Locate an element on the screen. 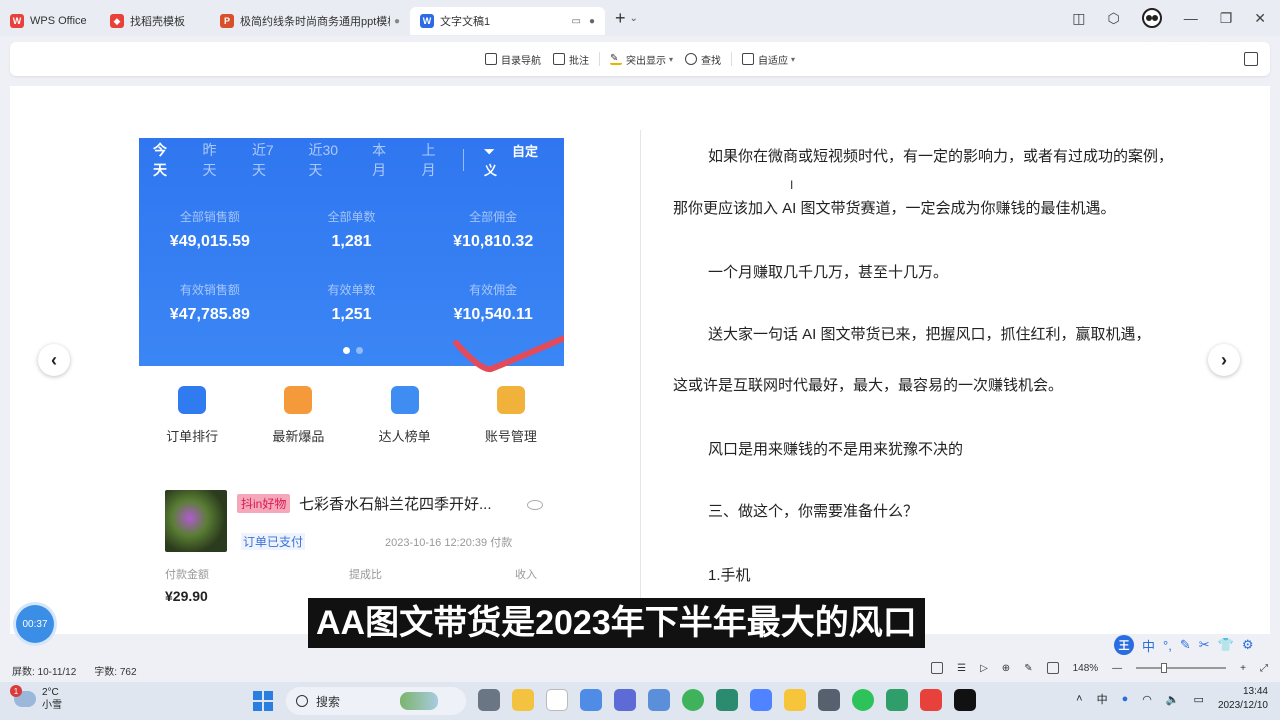  quick-menu: 订单排行 最新爆品 达人榜单 账号管理 is located at coordinates (351, 415).